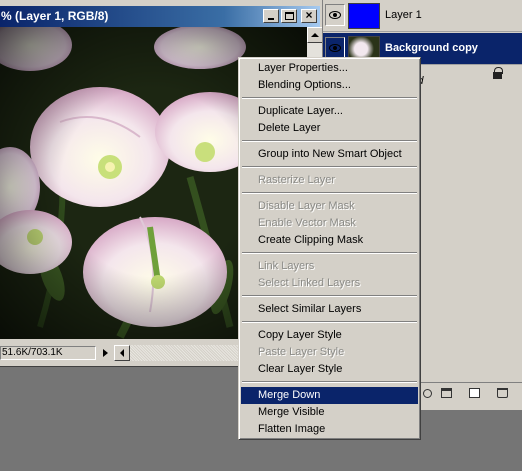 The width and height of the screenshot is (522, 471). What do you see at coordinates (122, 353) in the screenshot?
I see `scroll-left-icon` at bounding box center [122, 353].